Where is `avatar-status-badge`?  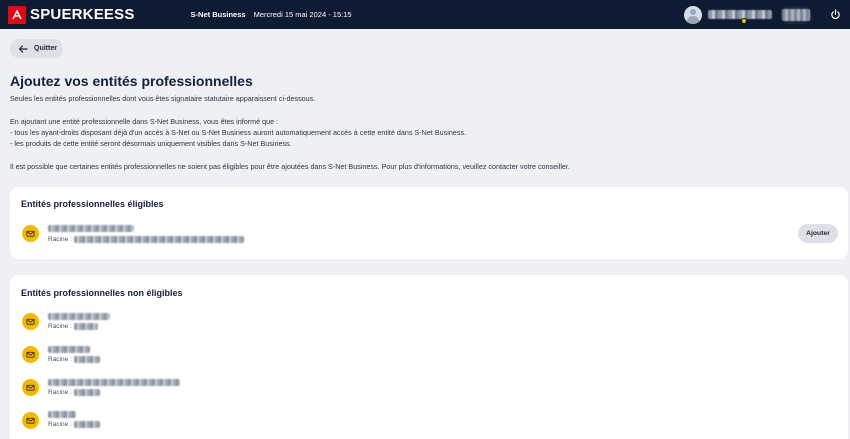 avatar-status-badge is located at coordinates (744, 21).